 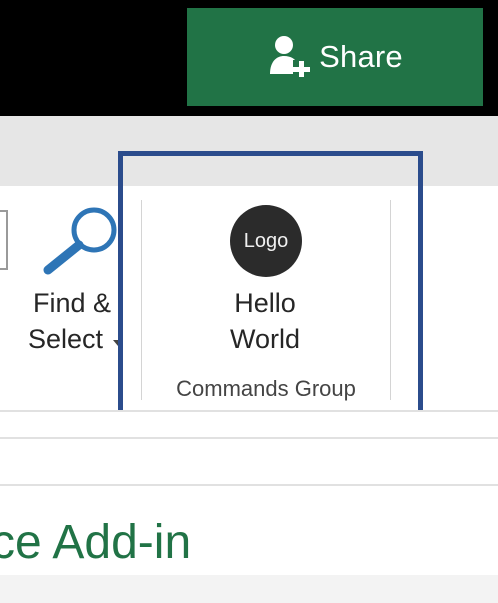 I want to click on group-separator-right, so click(x=390, y=300).